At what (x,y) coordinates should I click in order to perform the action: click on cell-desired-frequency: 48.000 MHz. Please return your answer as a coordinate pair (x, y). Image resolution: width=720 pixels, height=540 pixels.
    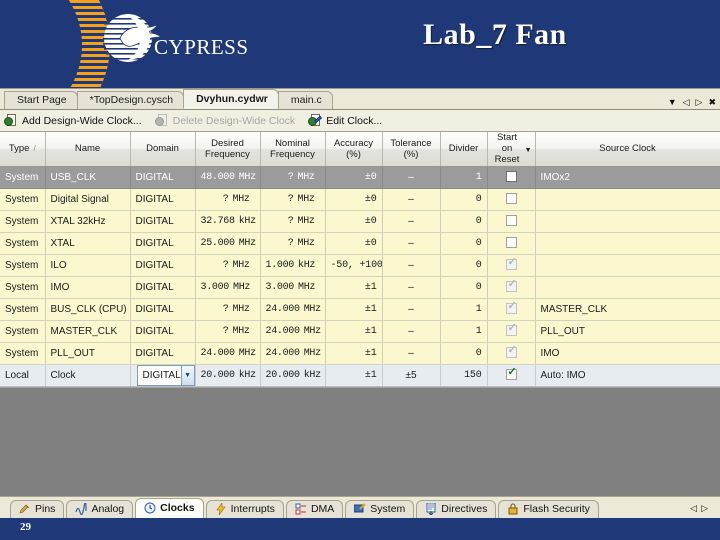
    Looking at the image, I should click on (228, 177).